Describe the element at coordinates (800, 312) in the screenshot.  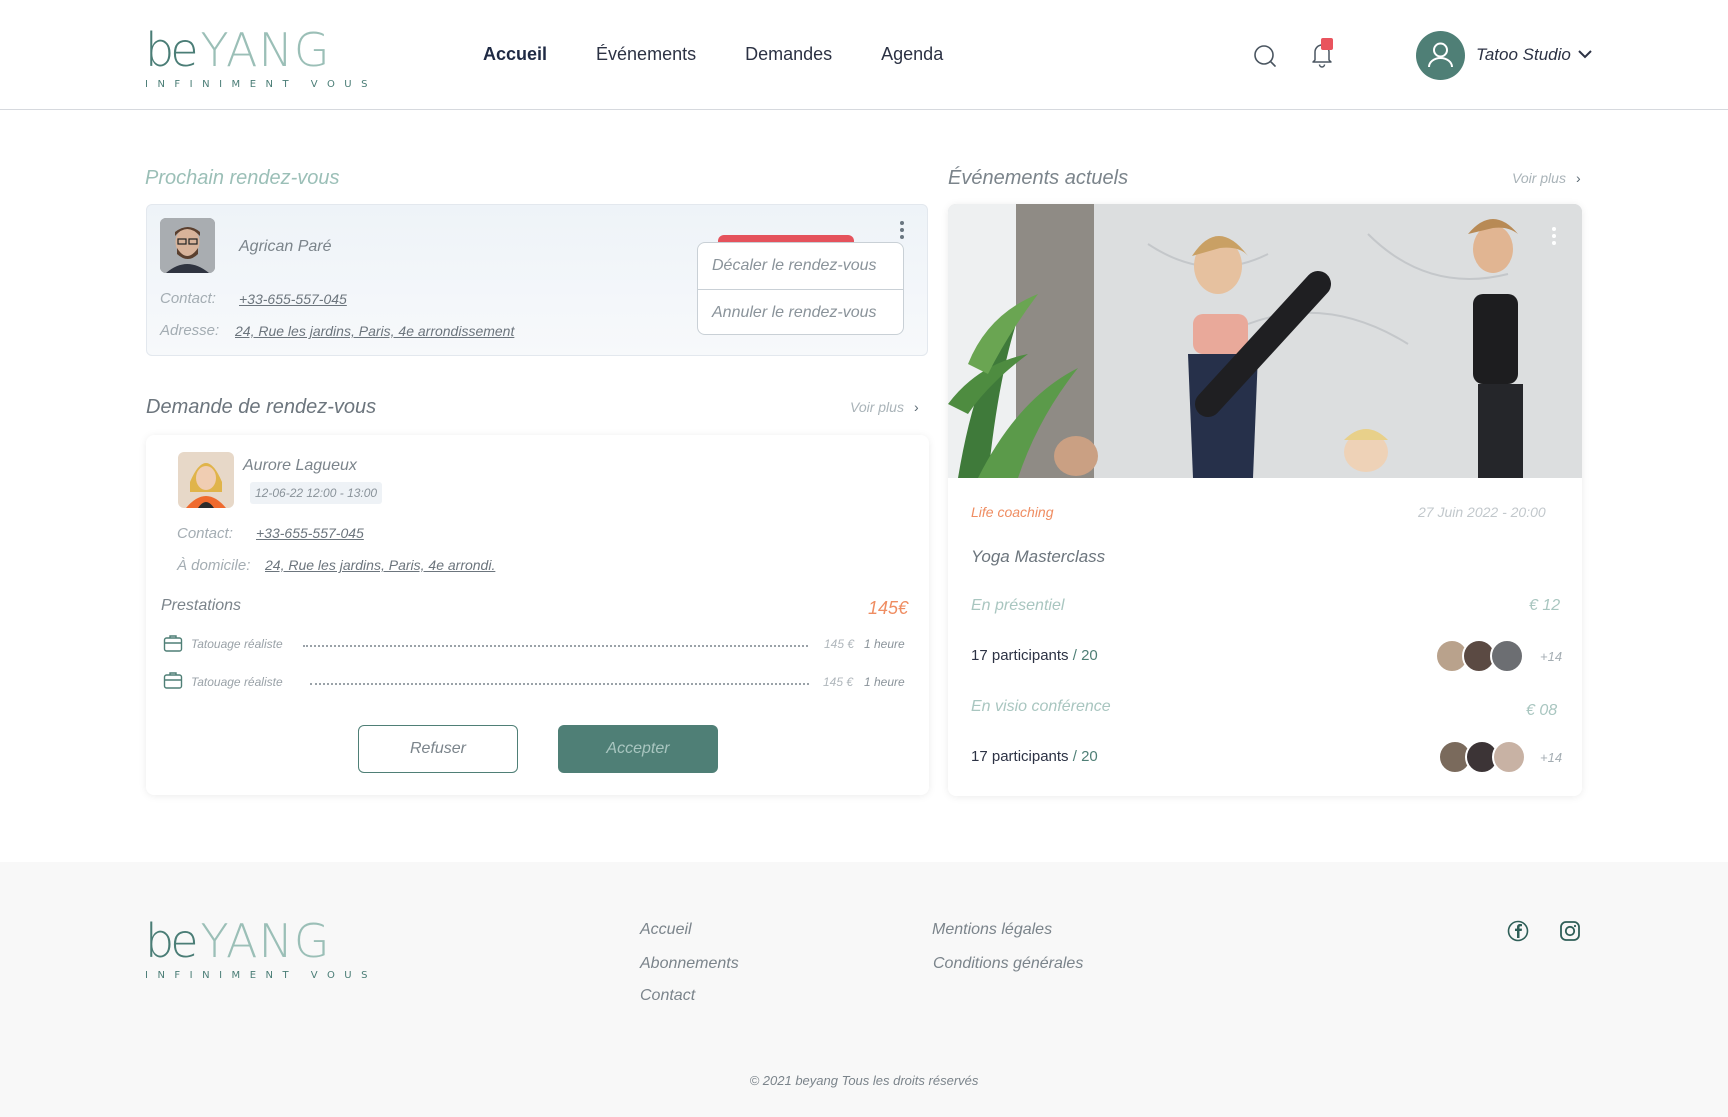
I see `menu-cancel: Annuler le rendez-vous` at that location.